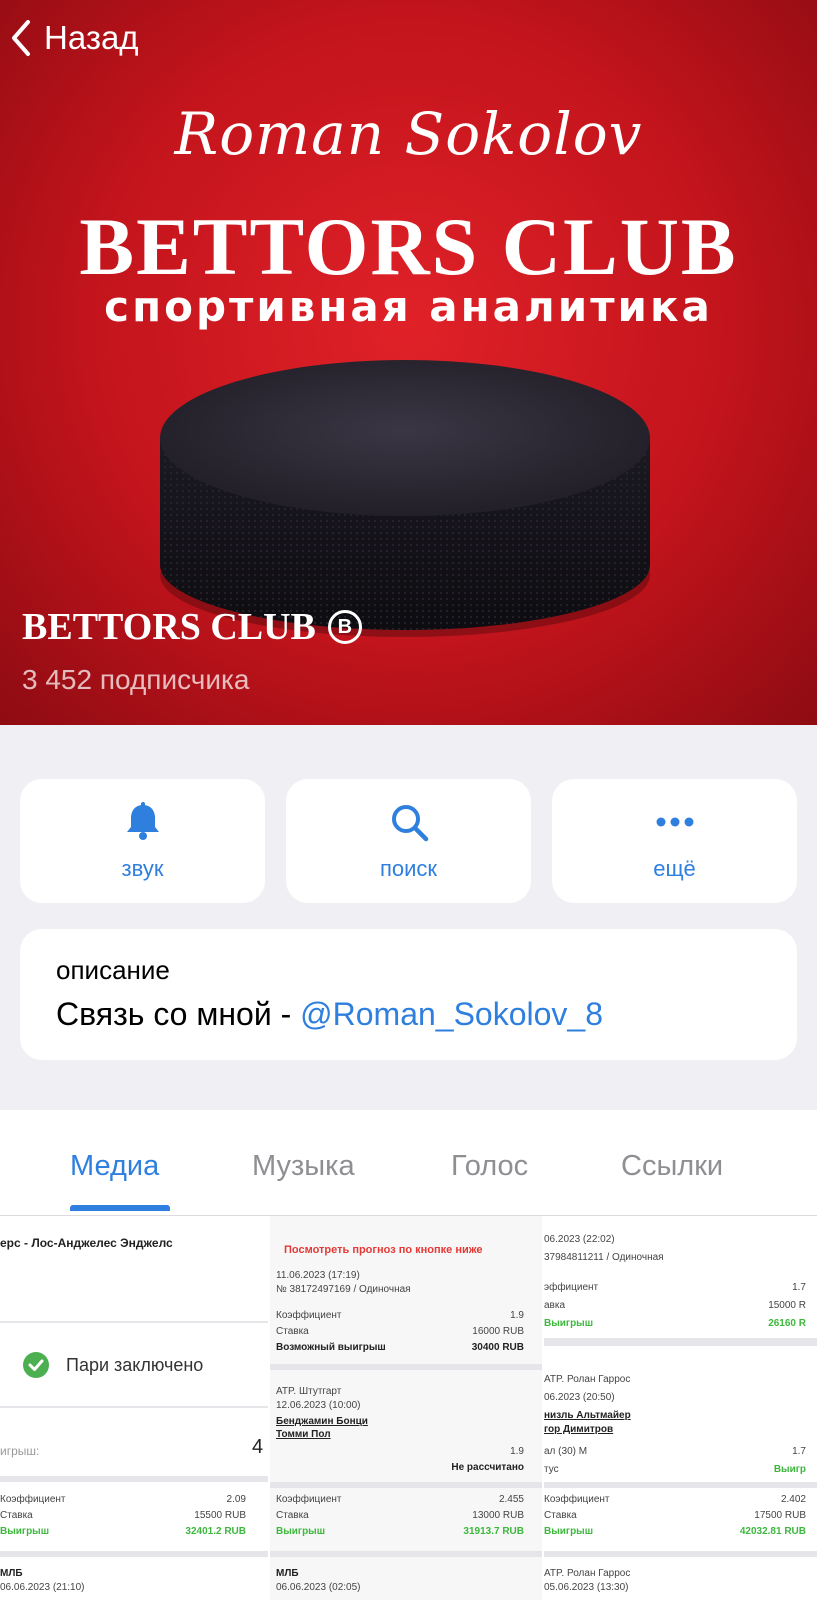 Image resolution: width=817 pixels, height=1600 pixels. I want to click on stake-label: авка, so click(555, 1305).